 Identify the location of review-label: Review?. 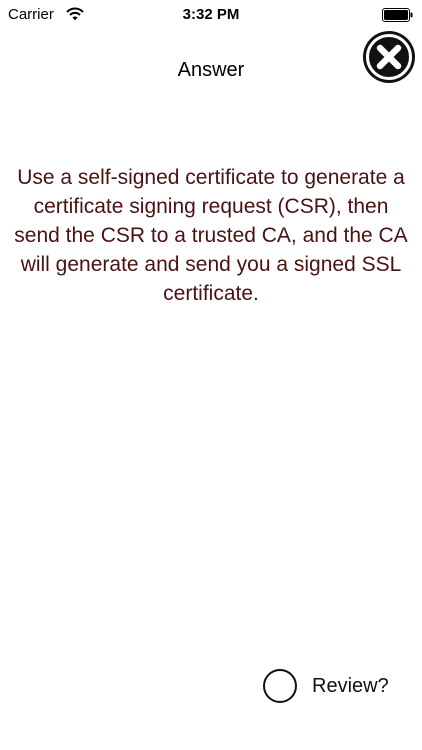
(350, 686).